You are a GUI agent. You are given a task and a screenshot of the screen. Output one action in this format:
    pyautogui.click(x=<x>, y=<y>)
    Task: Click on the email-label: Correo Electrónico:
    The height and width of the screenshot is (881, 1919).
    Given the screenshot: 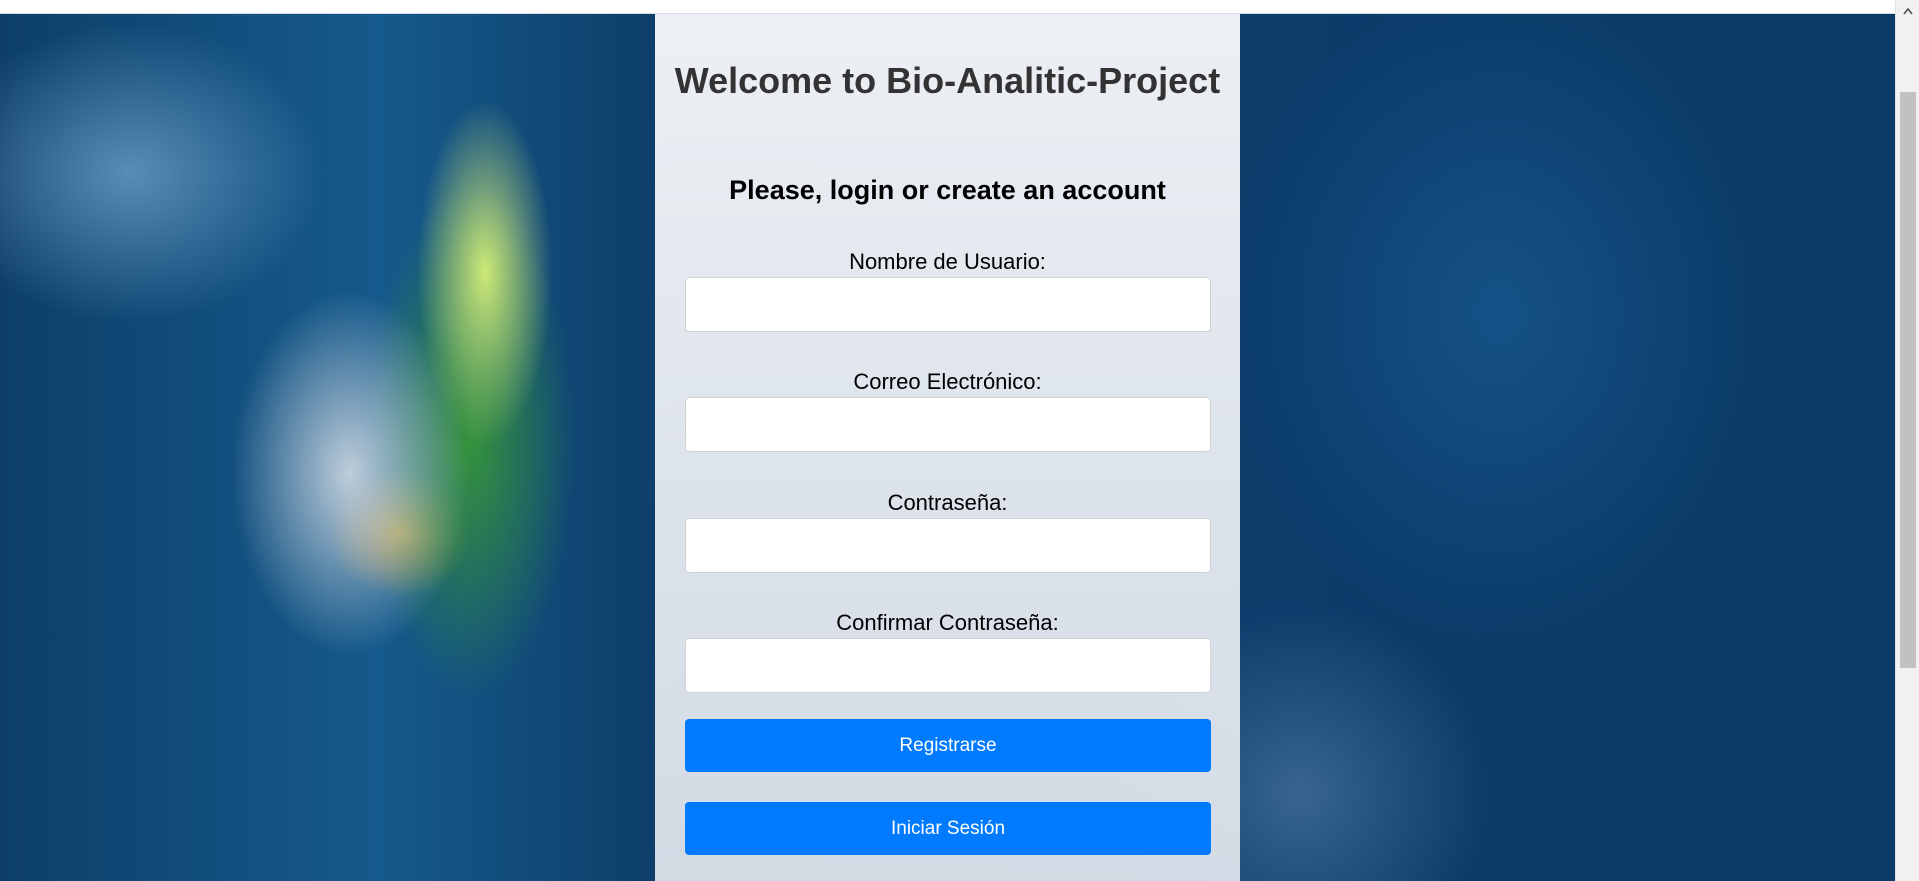 What is the action you would take?
    pyautogui.click(x=947, y=381)
    